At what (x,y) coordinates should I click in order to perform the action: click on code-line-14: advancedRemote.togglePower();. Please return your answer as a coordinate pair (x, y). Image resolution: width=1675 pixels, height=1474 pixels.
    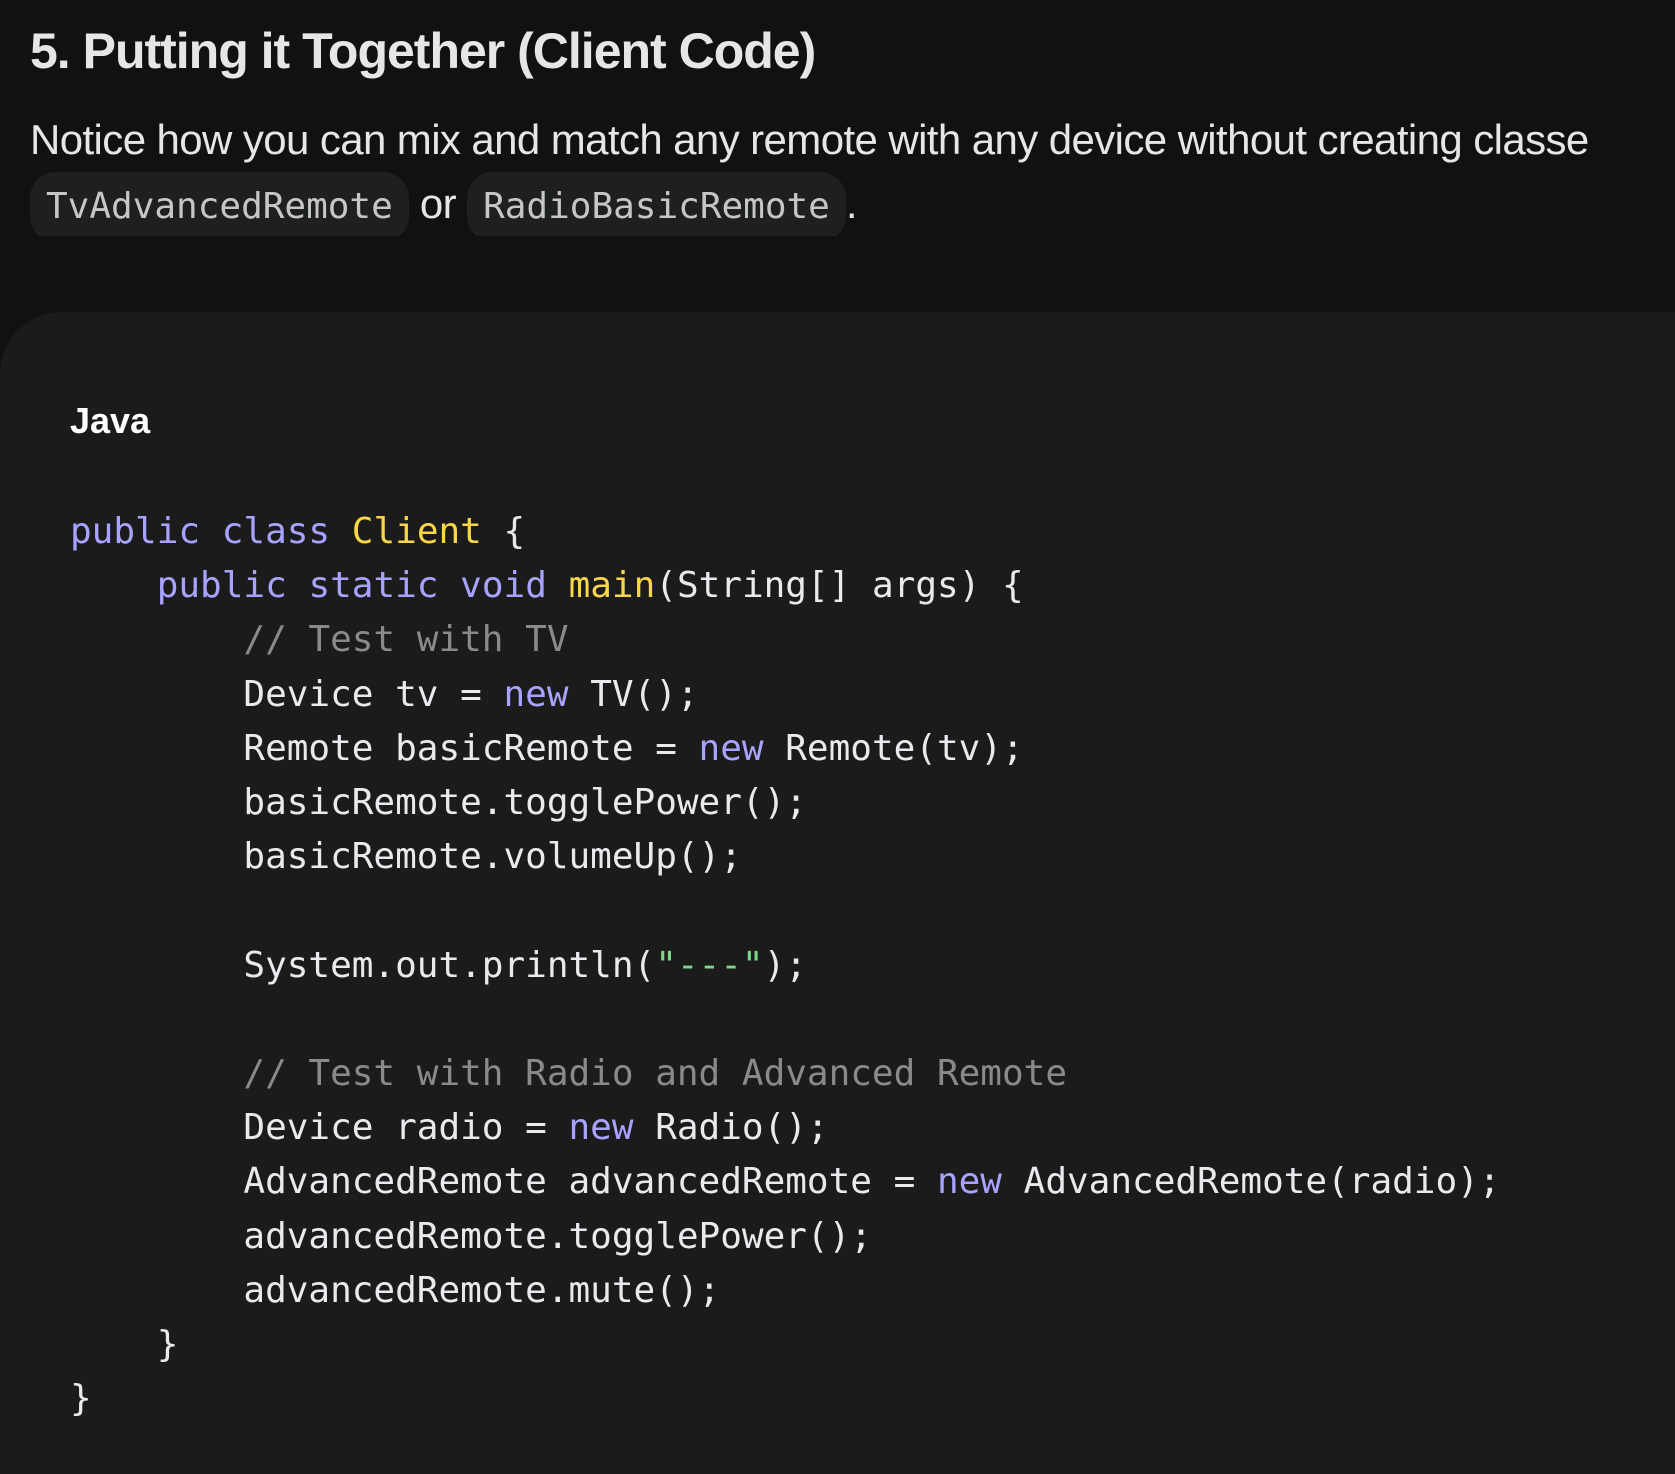
    Looking at the image, I should click on (557, 1236).